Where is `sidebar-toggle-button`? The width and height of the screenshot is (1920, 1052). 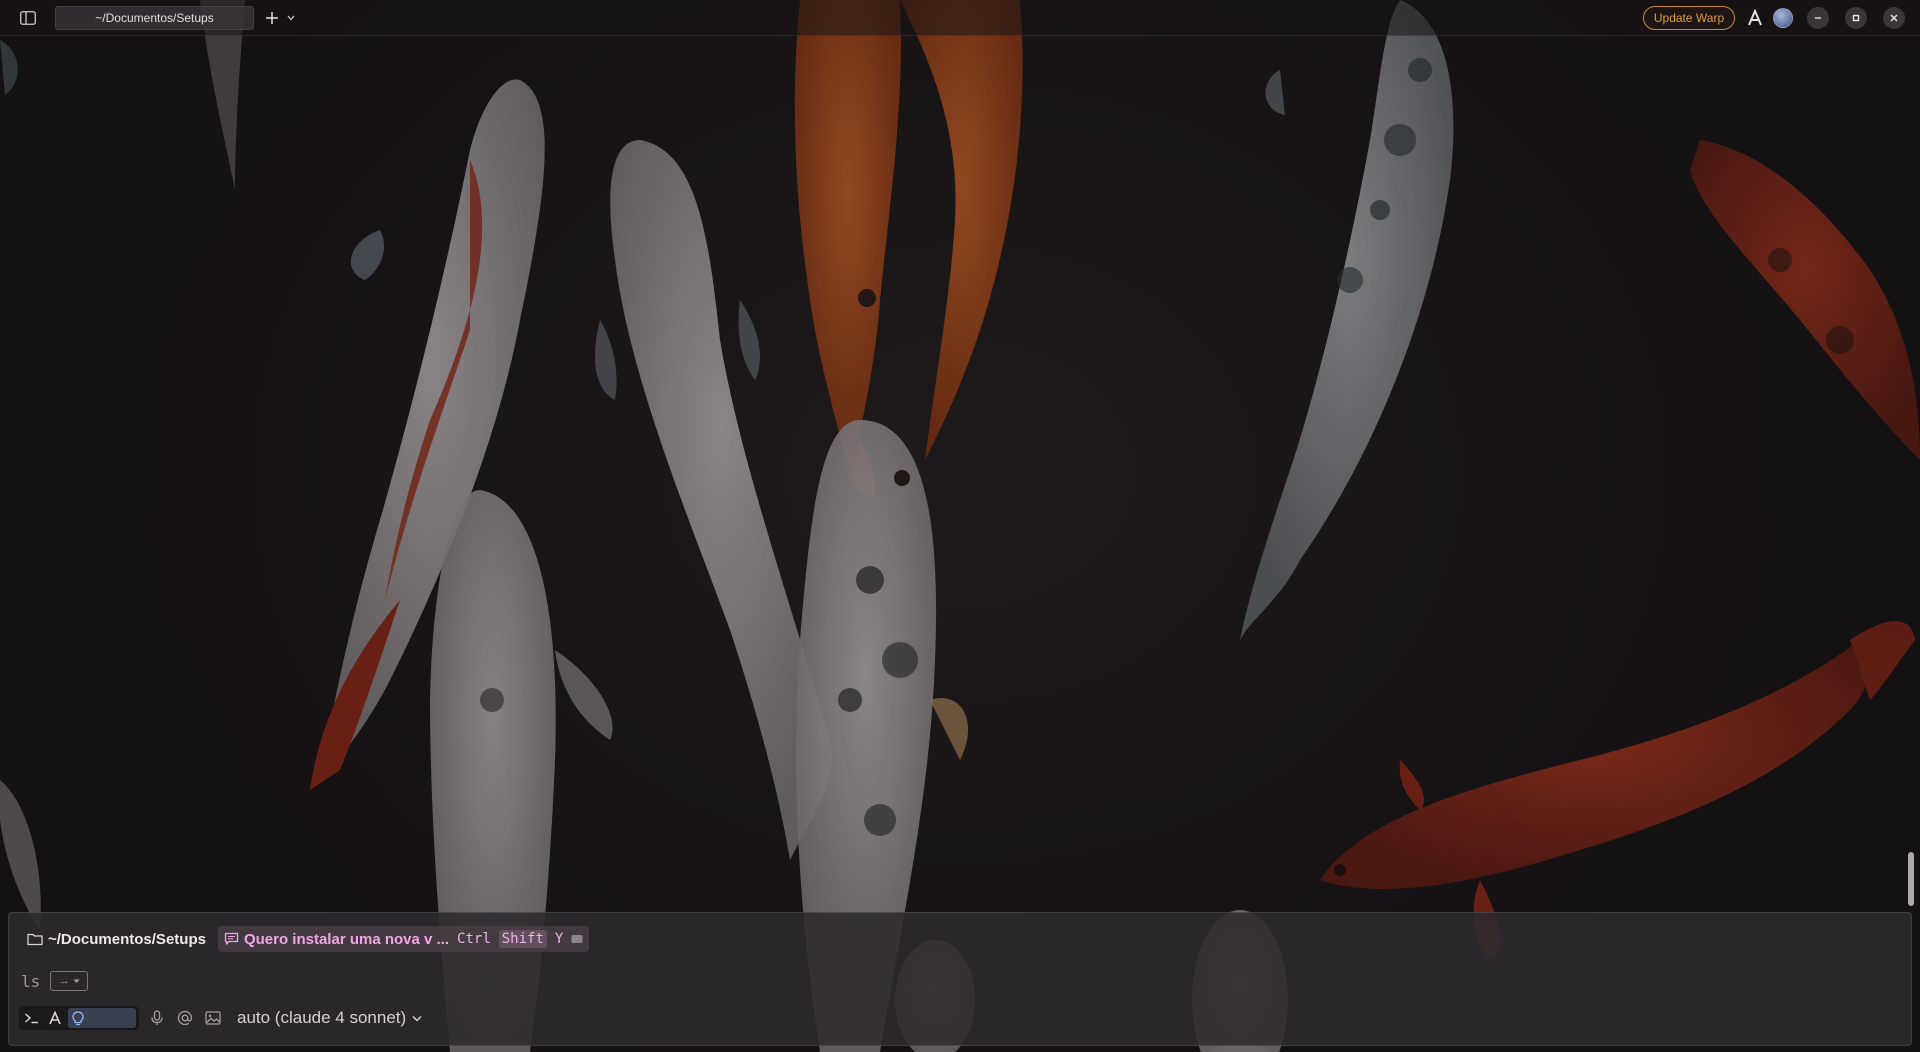
sidebar-toggle-button is located at coordinates (28, 18).